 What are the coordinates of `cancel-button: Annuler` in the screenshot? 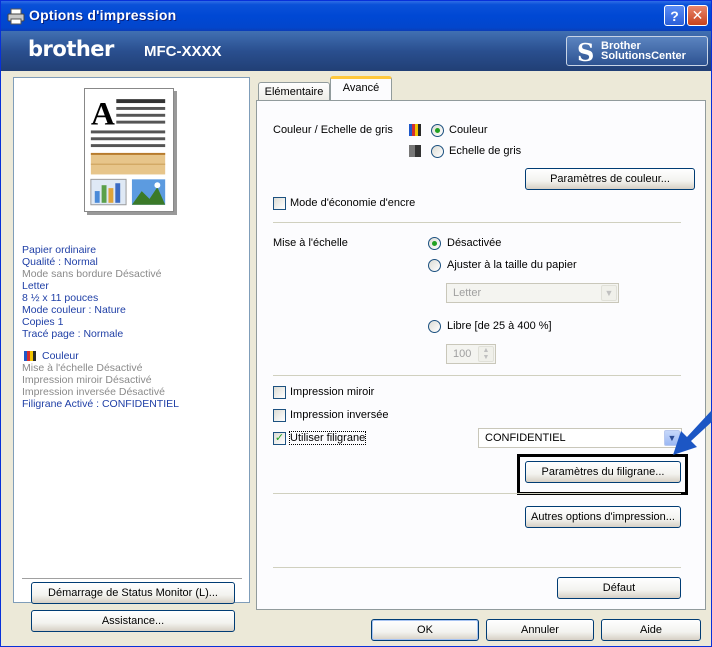 It's located at (540, 630).